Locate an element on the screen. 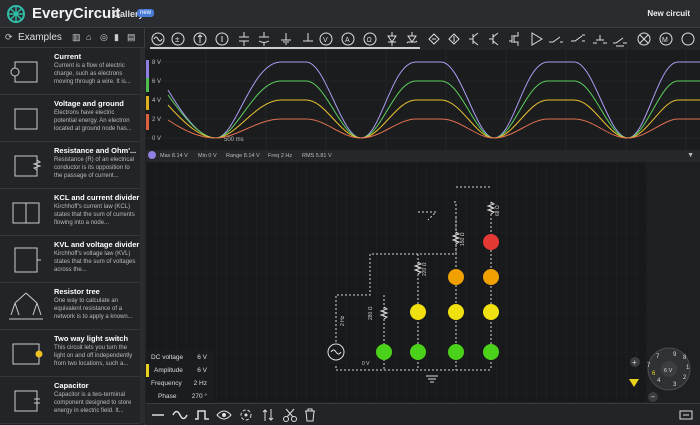  prop-value: 2 Hz is located at coordinates (200, 383).